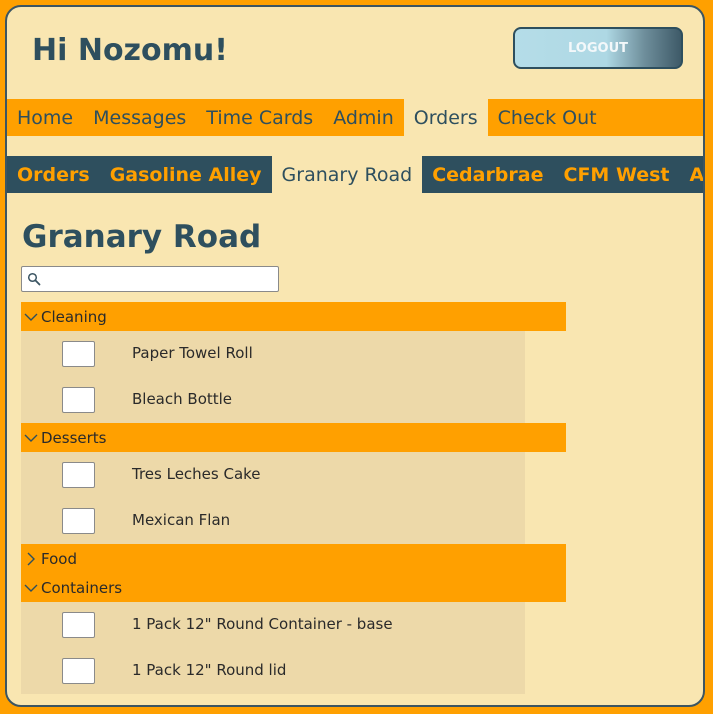 This screenshot has height=714, width=713. What do you see at coordinates (259, 117) in the screenshot?
I see `nav-item-time-cards: Time Cards` at bounding box center [259, 117].